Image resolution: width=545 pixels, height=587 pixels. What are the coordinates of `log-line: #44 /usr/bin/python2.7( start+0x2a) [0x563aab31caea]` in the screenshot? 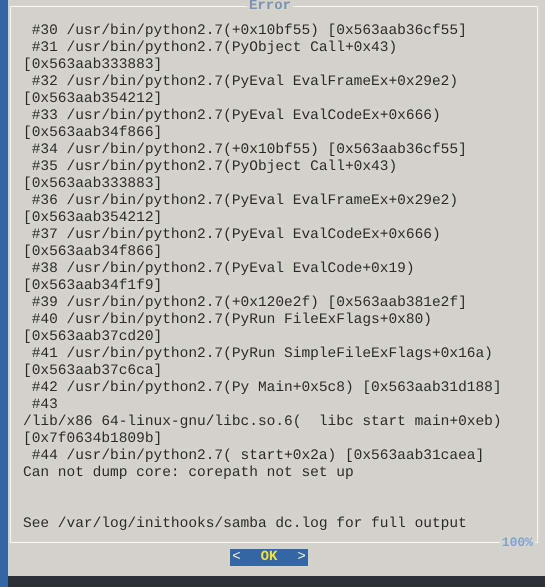 It's located at (257, 456).